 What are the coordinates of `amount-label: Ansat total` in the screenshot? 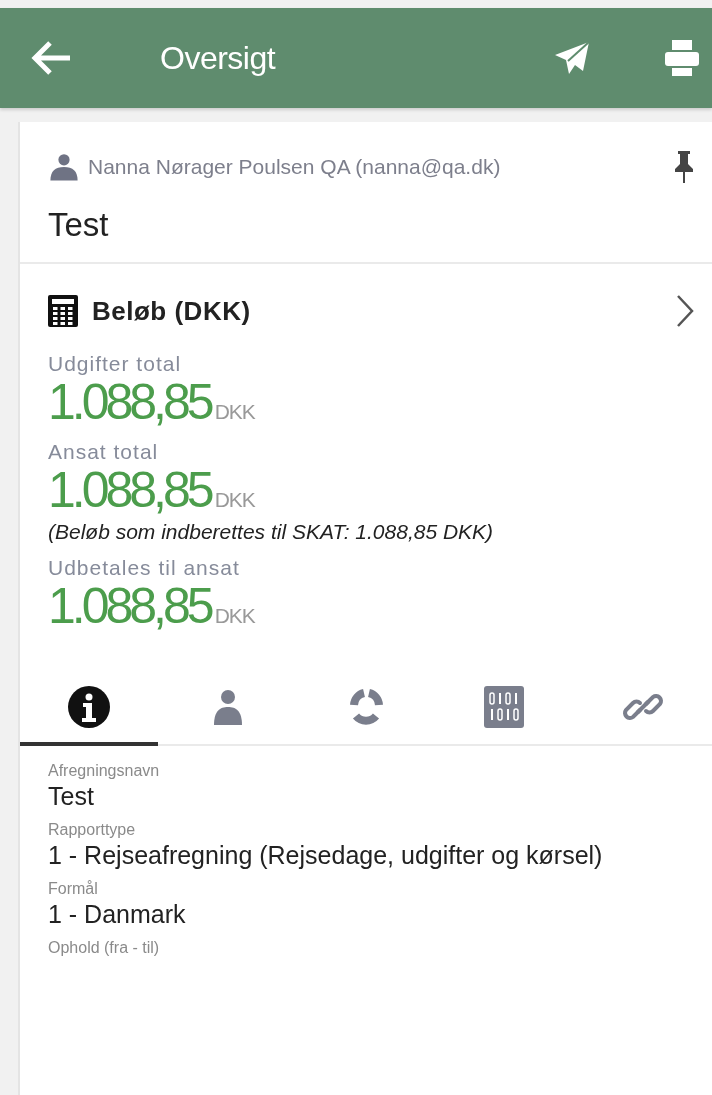 It's located at (104, 452).